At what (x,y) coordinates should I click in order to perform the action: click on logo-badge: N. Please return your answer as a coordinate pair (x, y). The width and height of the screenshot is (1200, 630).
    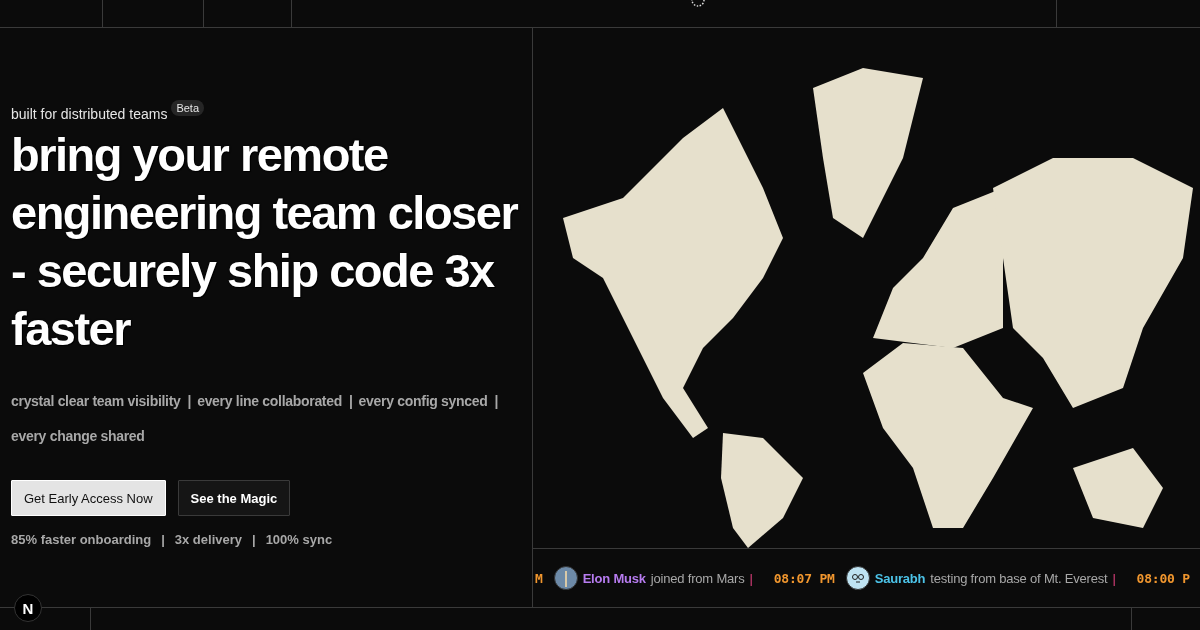
    Looking at the image, I should click on (28, 608).